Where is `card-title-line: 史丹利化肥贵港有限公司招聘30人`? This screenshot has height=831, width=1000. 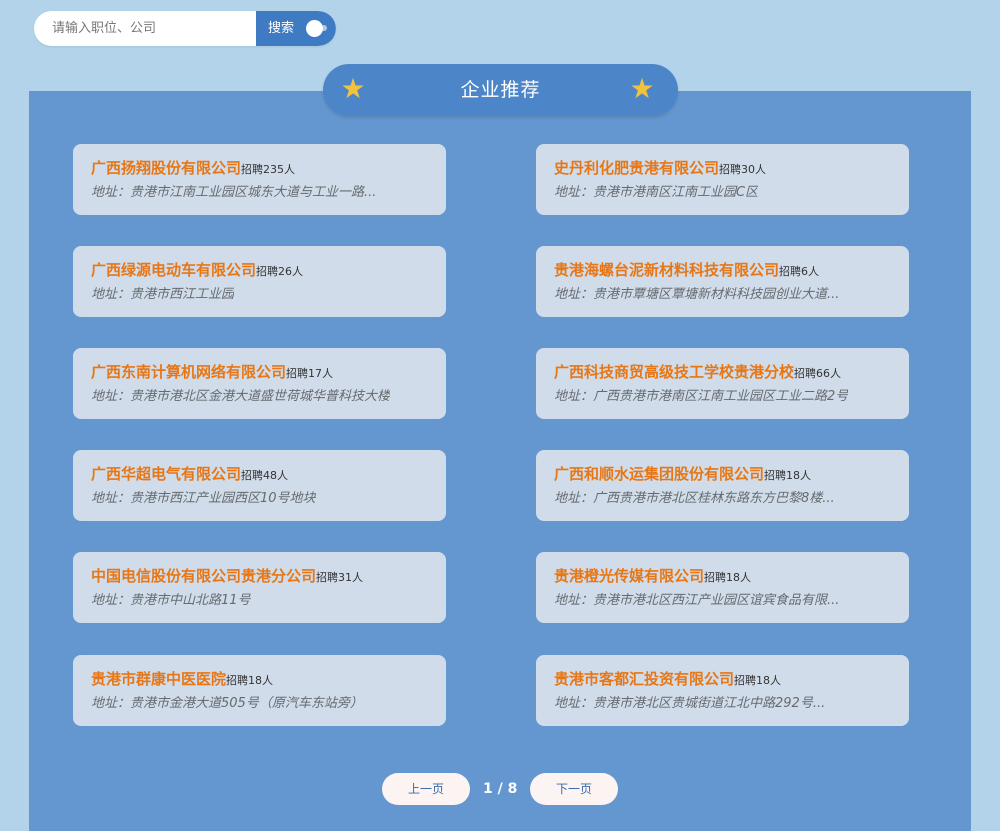 card-title-line: 史丹利化肥贵港有限公司招聘30人 is located at coordinates (660, 169).